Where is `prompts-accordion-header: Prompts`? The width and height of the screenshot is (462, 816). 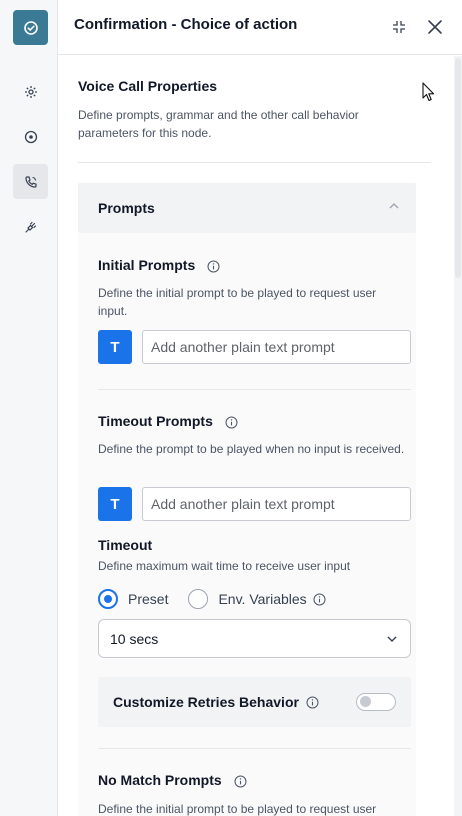 prompts-accordion-header: Prompts is located at coordinates (247, 208).